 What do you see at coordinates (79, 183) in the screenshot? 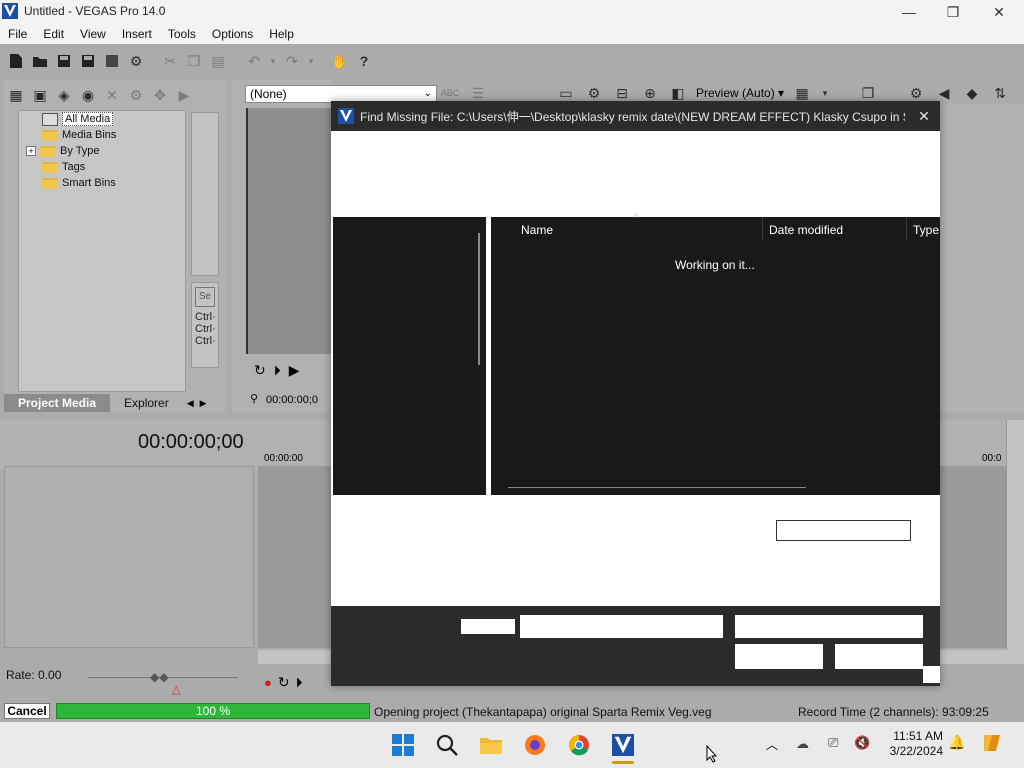
I see `tree-item-smart-bins: Smart Bins` at bounding box center [79, 183].